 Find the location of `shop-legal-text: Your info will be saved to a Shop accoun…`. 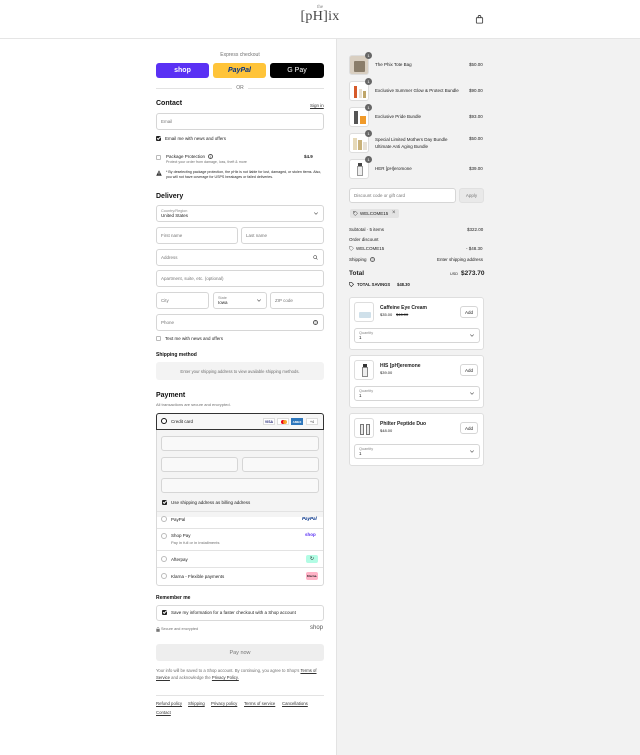

shop-legal-text: Your info will be saved to a Shop accoun… is located at coordinates (240, 674).